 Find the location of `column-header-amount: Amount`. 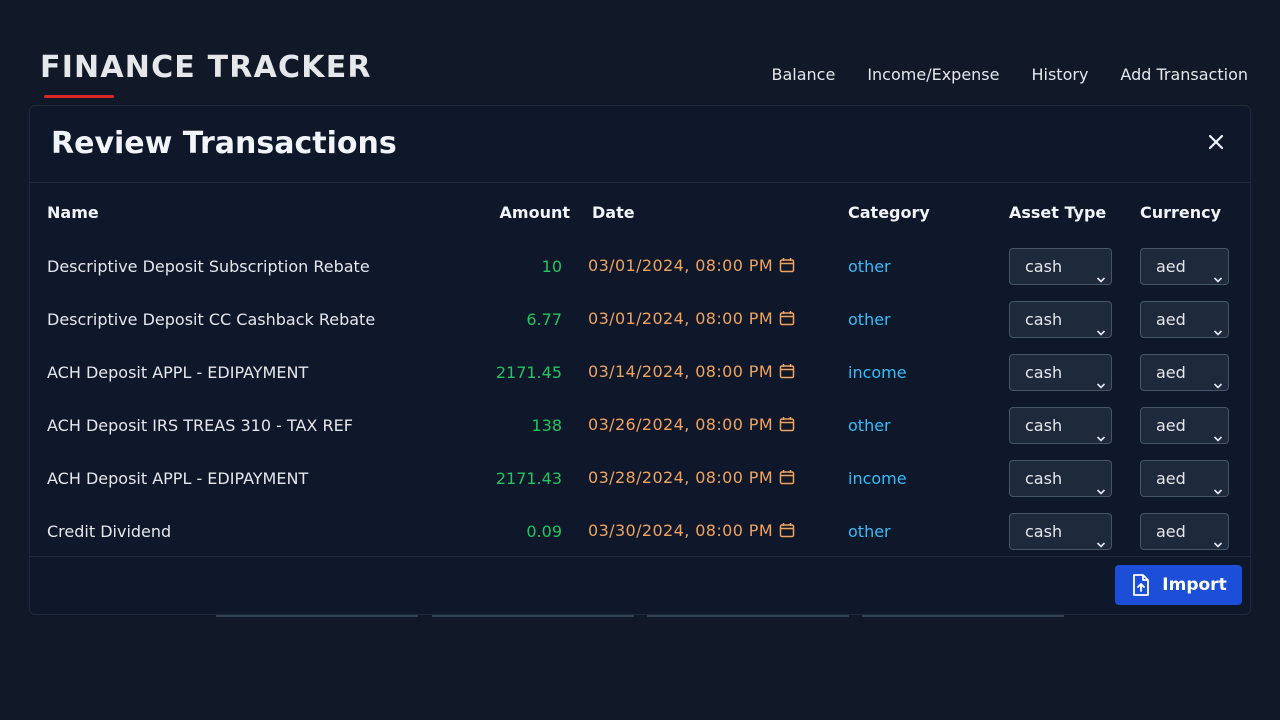

column-header-amount: Amount is located at coordinates (534, 212).